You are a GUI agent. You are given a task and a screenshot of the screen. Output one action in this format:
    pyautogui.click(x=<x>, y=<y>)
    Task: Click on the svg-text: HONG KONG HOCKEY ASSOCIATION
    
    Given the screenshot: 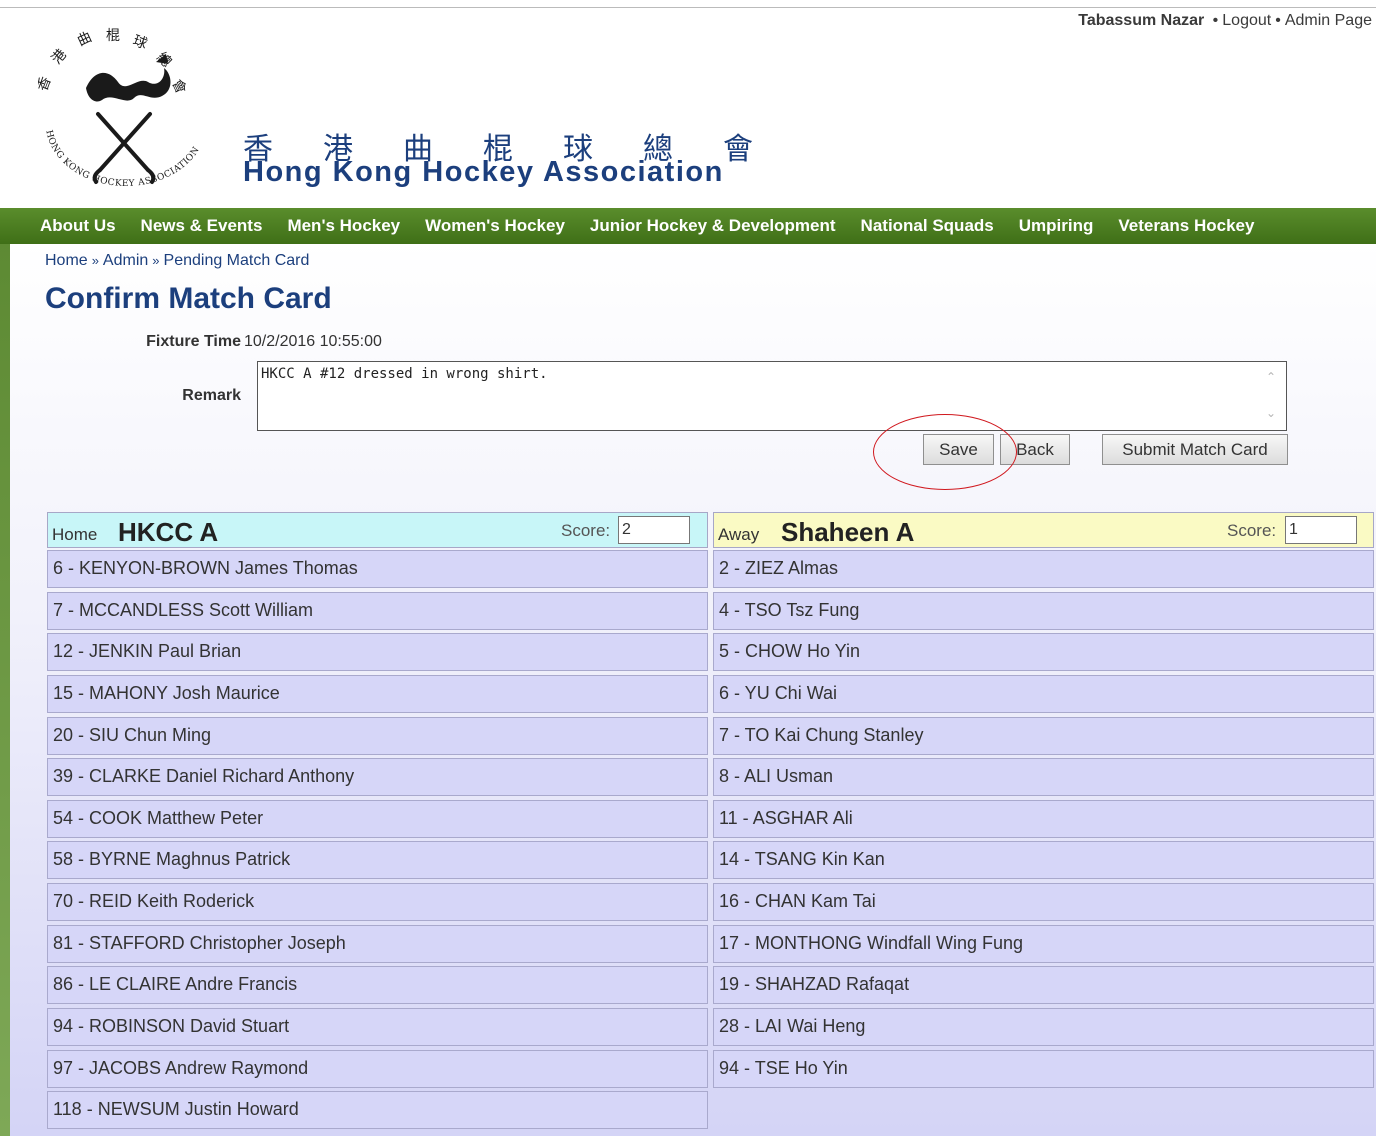 What is the action you would take?
    pyautogui.click(x=122, y=159)
    